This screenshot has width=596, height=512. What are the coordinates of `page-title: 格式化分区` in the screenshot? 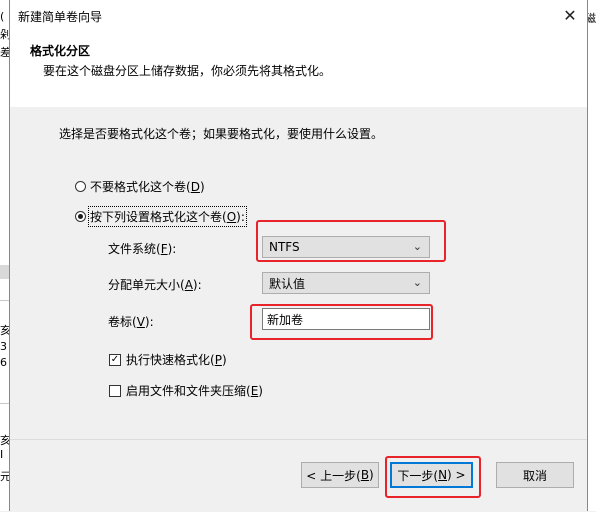 It's located at (60, 51).